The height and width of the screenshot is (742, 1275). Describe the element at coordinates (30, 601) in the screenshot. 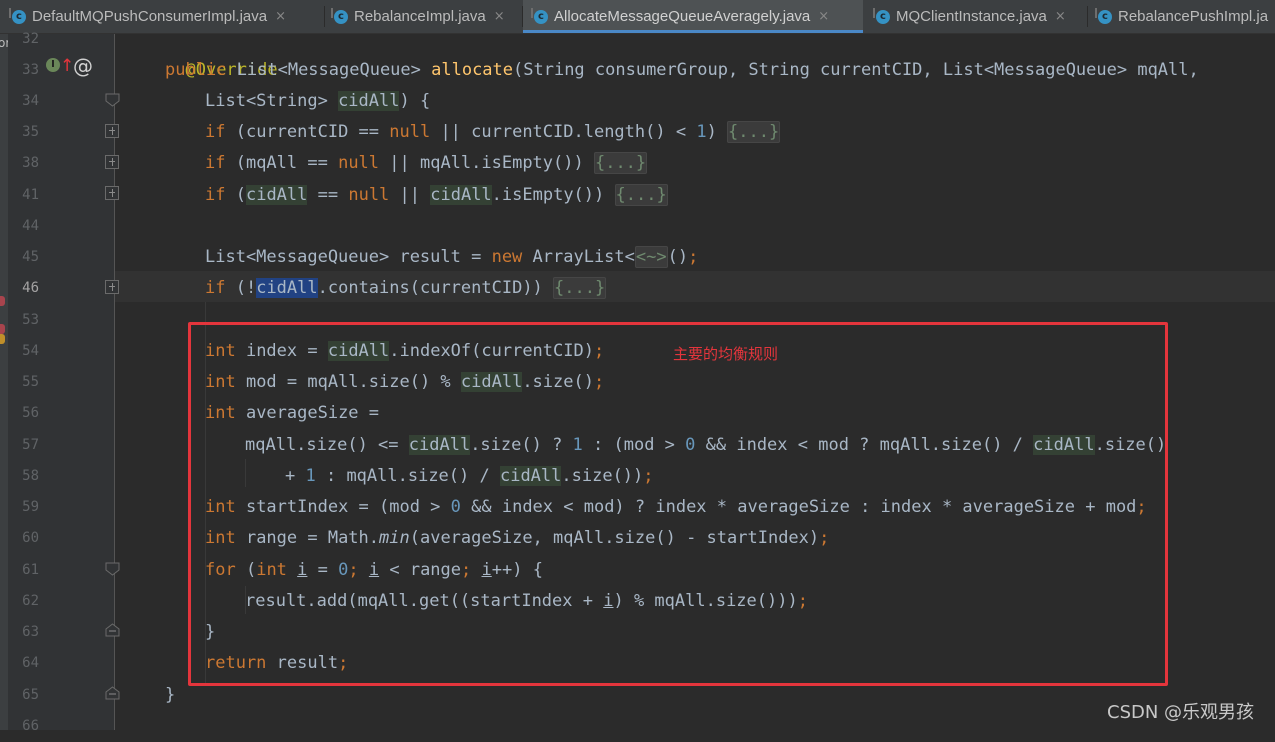

I see `line-number: 62` at that location.